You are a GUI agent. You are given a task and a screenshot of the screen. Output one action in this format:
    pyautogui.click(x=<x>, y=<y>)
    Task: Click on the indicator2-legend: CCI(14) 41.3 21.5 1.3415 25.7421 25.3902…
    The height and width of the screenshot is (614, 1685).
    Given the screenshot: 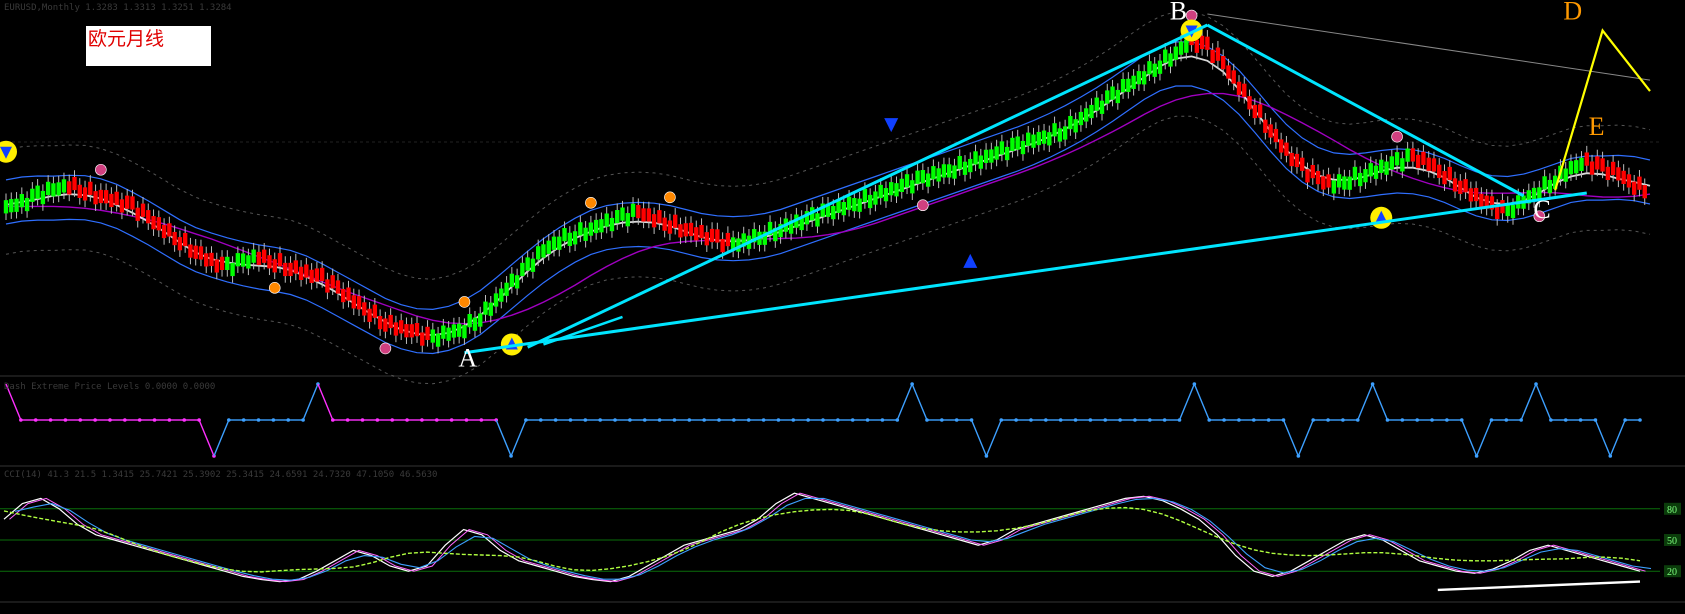 What is the action you would take?
    pyautogui.click(x=221, y=475)
    